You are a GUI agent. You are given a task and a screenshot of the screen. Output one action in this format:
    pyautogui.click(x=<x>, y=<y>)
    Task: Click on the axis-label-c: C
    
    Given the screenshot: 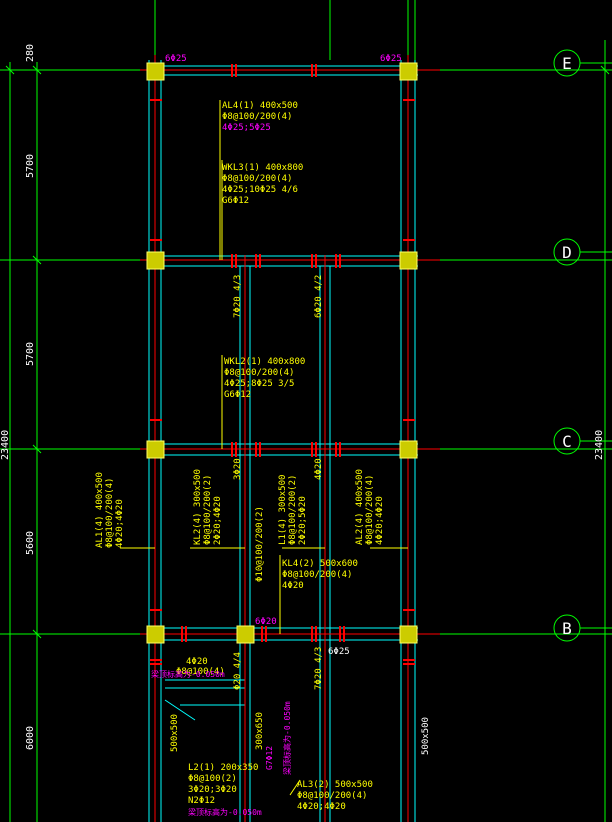 What is the action you would take?
    pyautogui.click(x=567, y=441)
    